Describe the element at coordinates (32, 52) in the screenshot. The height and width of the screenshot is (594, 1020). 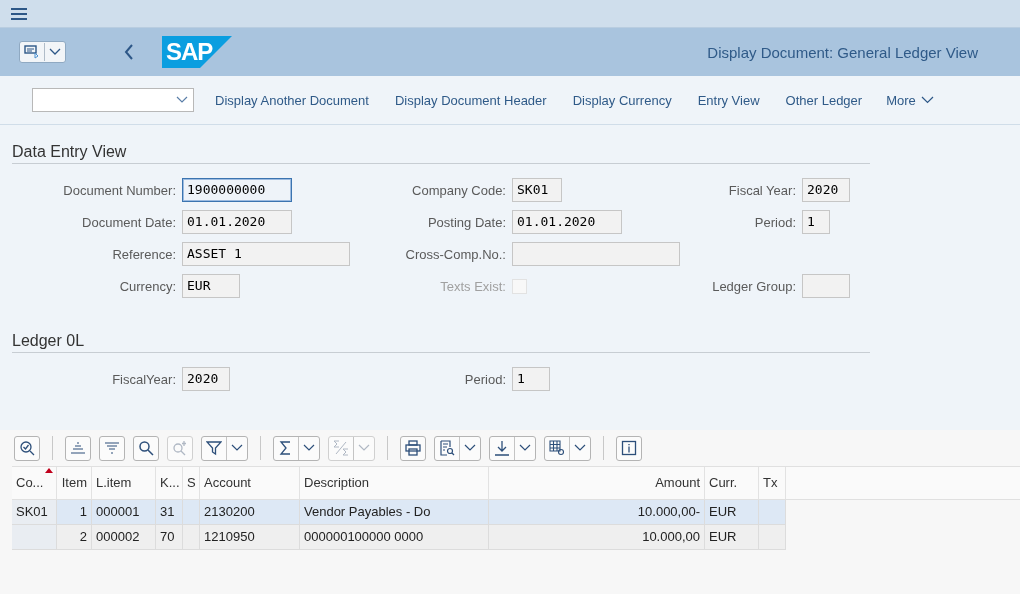
I see `command-icon` at that location.